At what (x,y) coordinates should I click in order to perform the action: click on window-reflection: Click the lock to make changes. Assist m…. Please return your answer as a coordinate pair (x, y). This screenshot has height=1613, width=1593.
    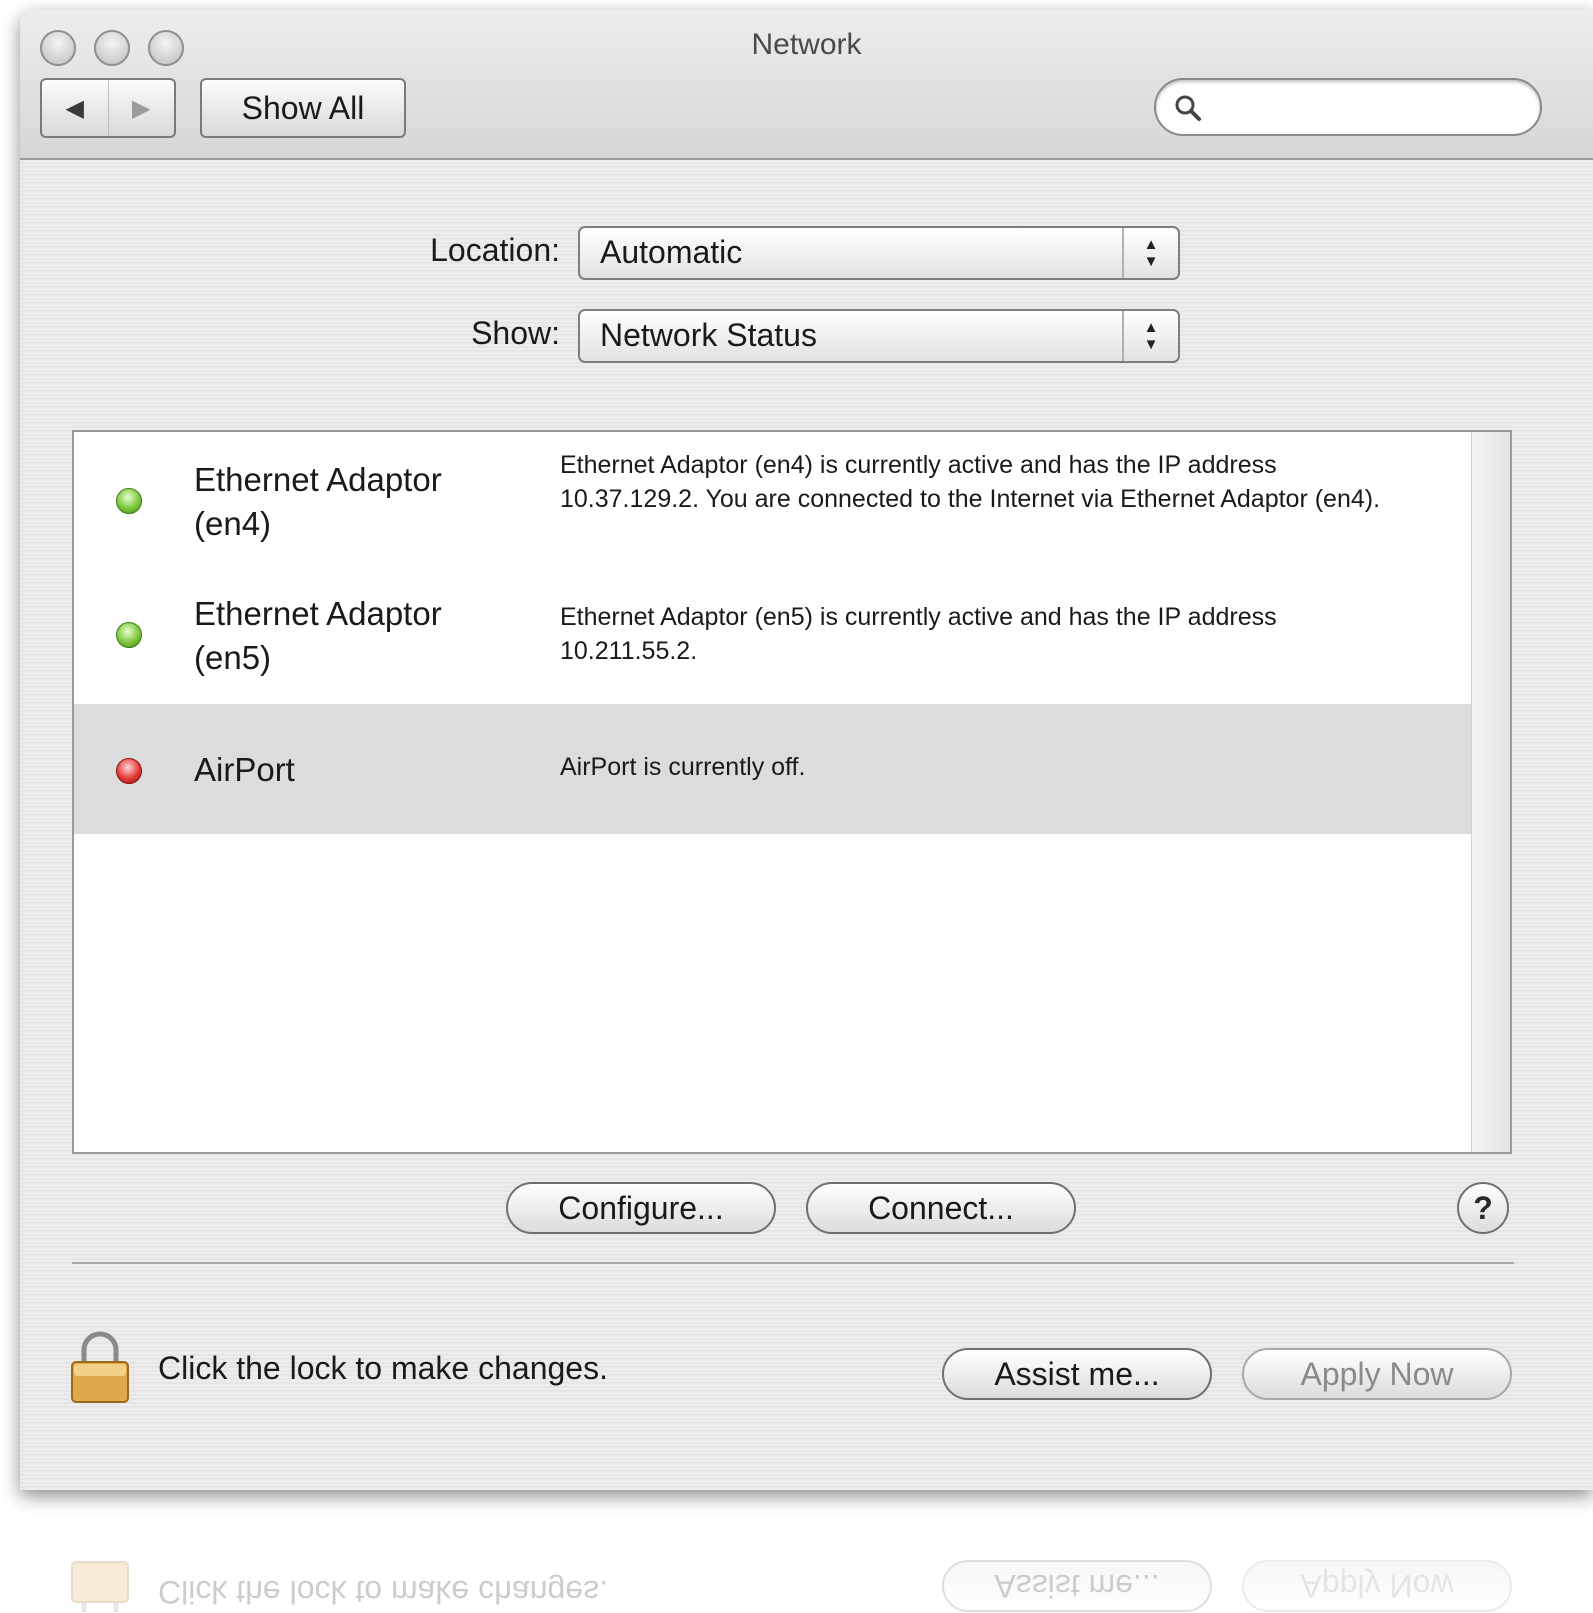
    Looking at the image, I should click on (806, 1552).